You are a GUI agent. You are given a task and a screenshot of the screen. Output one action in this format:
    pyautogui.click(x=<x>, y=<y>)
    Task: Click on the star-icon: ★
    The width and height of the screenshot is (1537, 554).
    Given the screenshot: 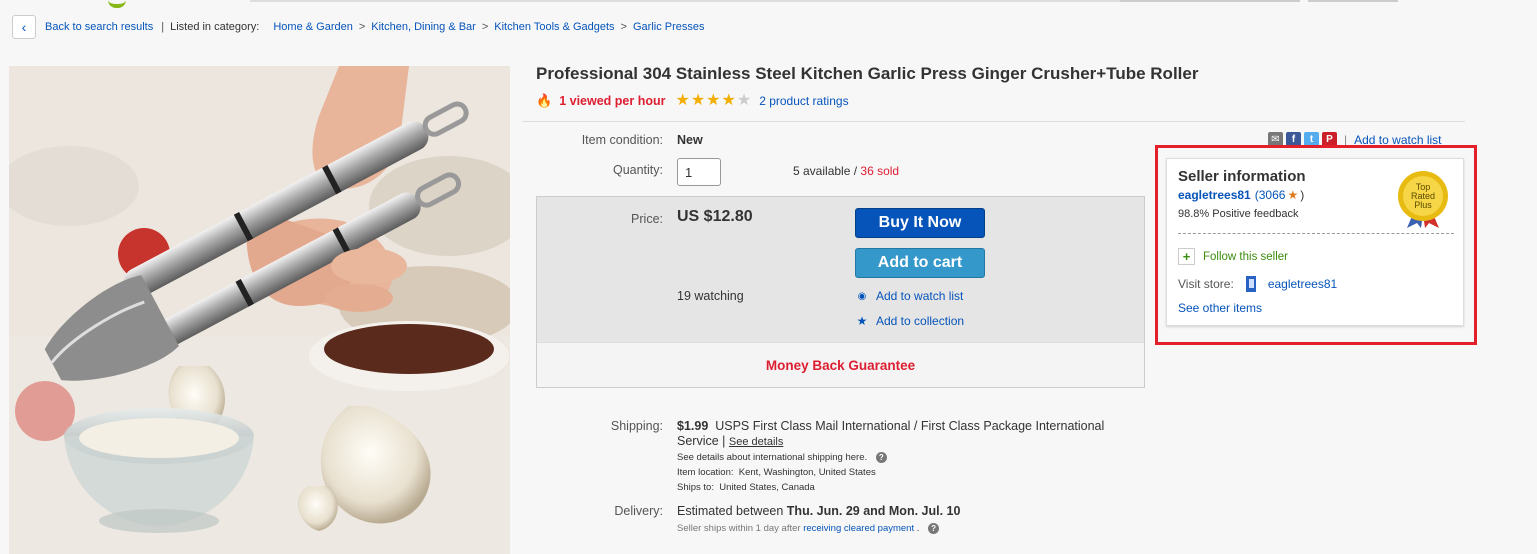 What is the action you would take?
    pyautogui.click(x=862, y=321)
    